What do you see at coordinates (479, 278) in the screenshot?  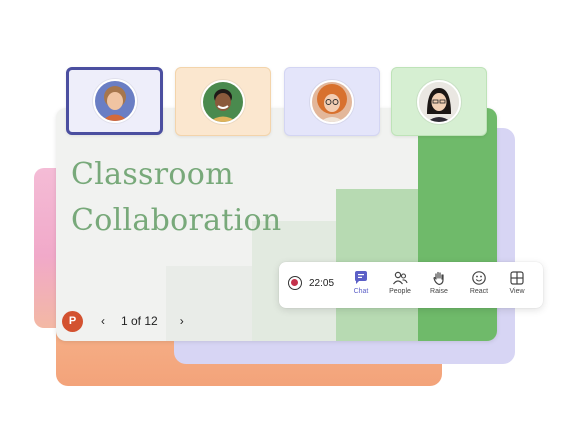 I see `react-icon` at bounding box center [479, 278].